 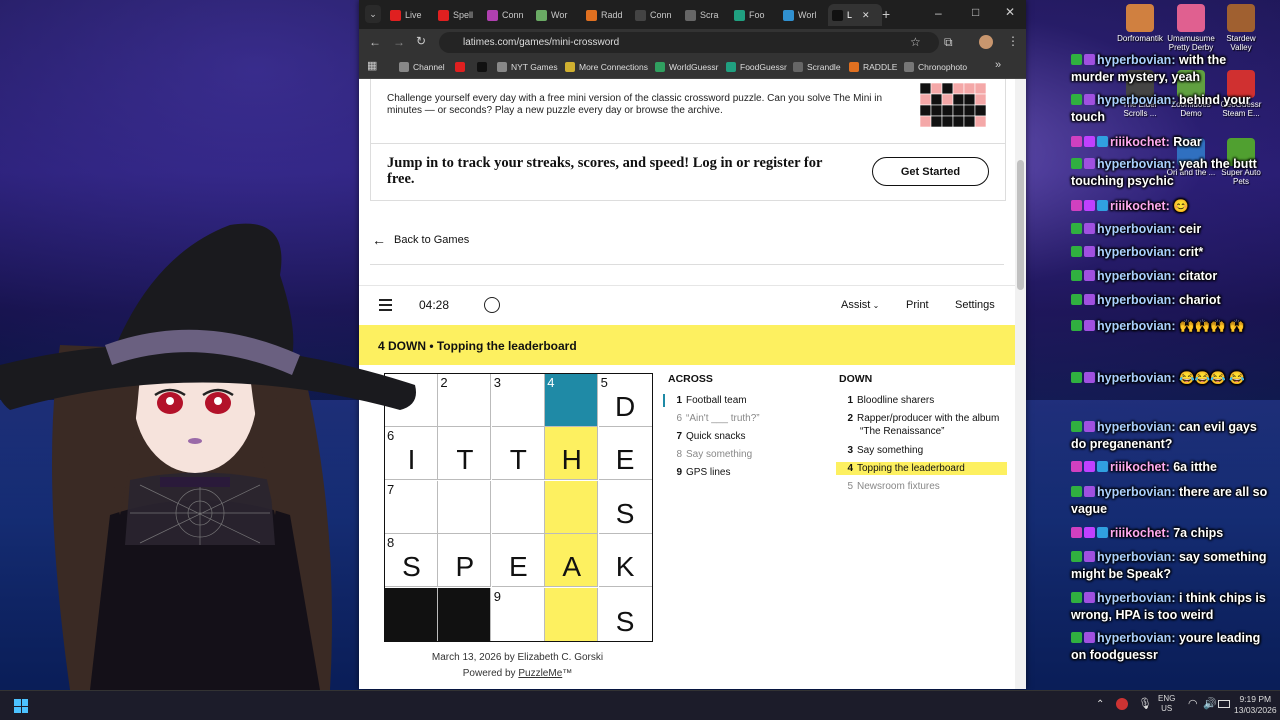 I want to click on browser-tab: L ✕, so click(x=855, y=15).